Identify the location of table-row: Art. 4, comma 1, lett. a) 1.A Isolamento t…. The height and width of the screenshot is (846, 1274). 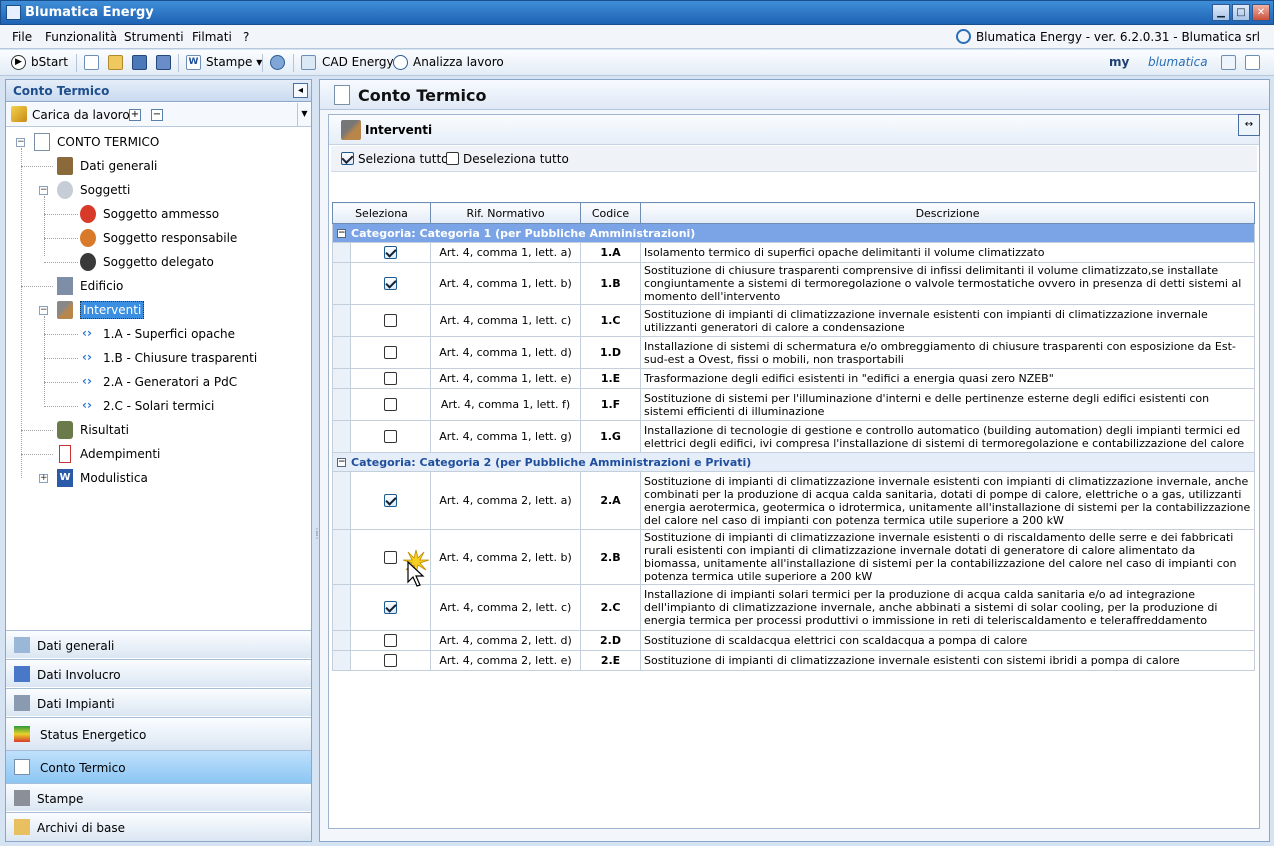
(794, 252).